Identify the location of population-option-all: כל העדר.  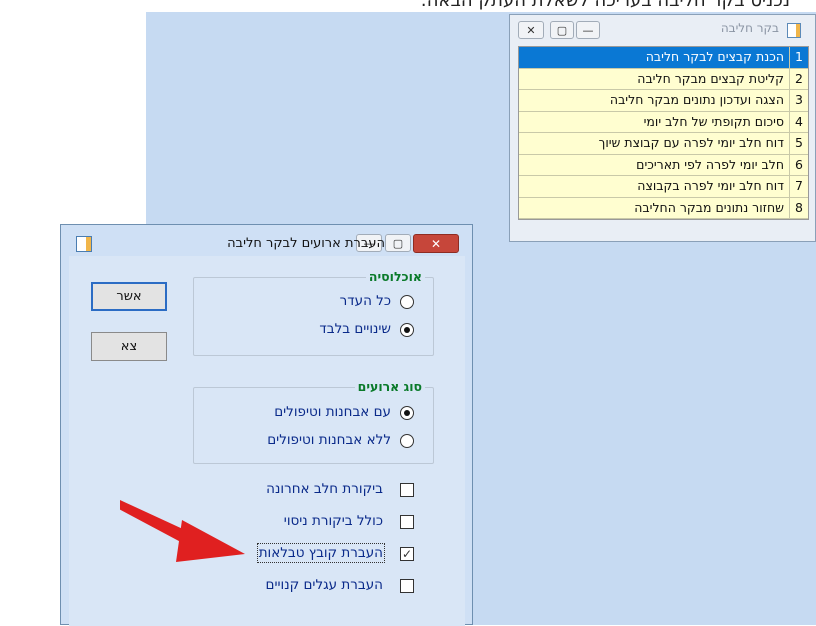
(365, 301).